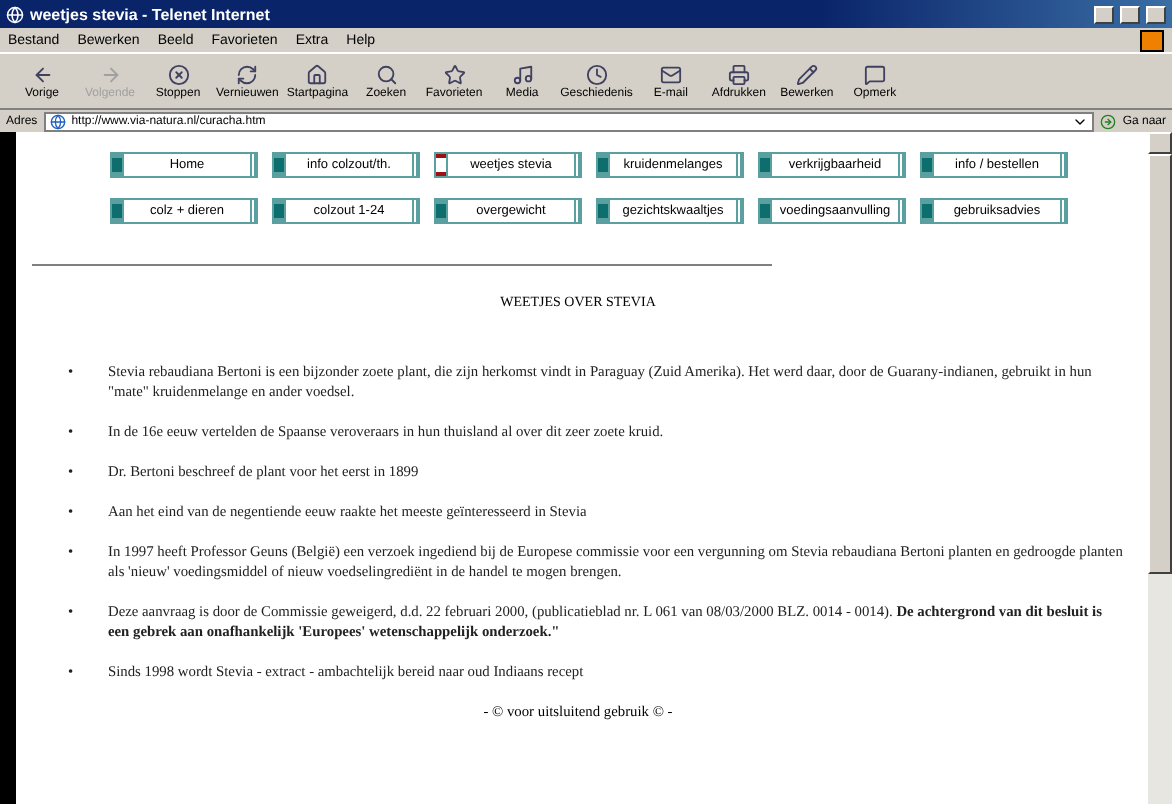  I want to click on browser-icon, so click(15, 14).